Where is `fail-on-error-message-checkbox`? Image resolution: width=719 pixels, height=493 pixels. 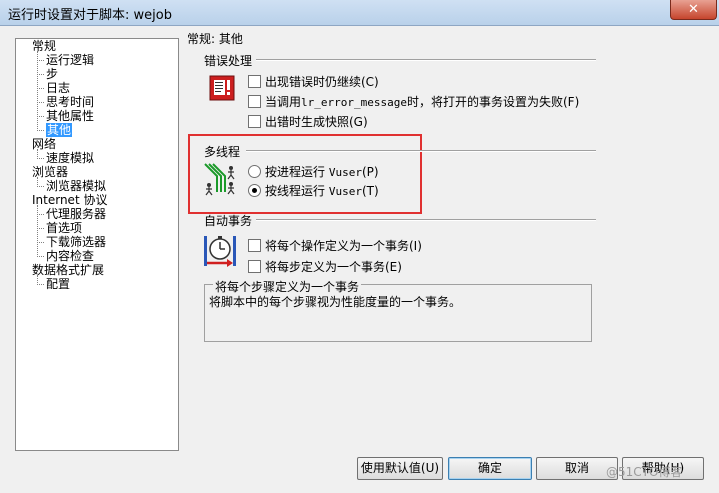
fail-on-error-message-checkbox is located at coordinates (254, 101).